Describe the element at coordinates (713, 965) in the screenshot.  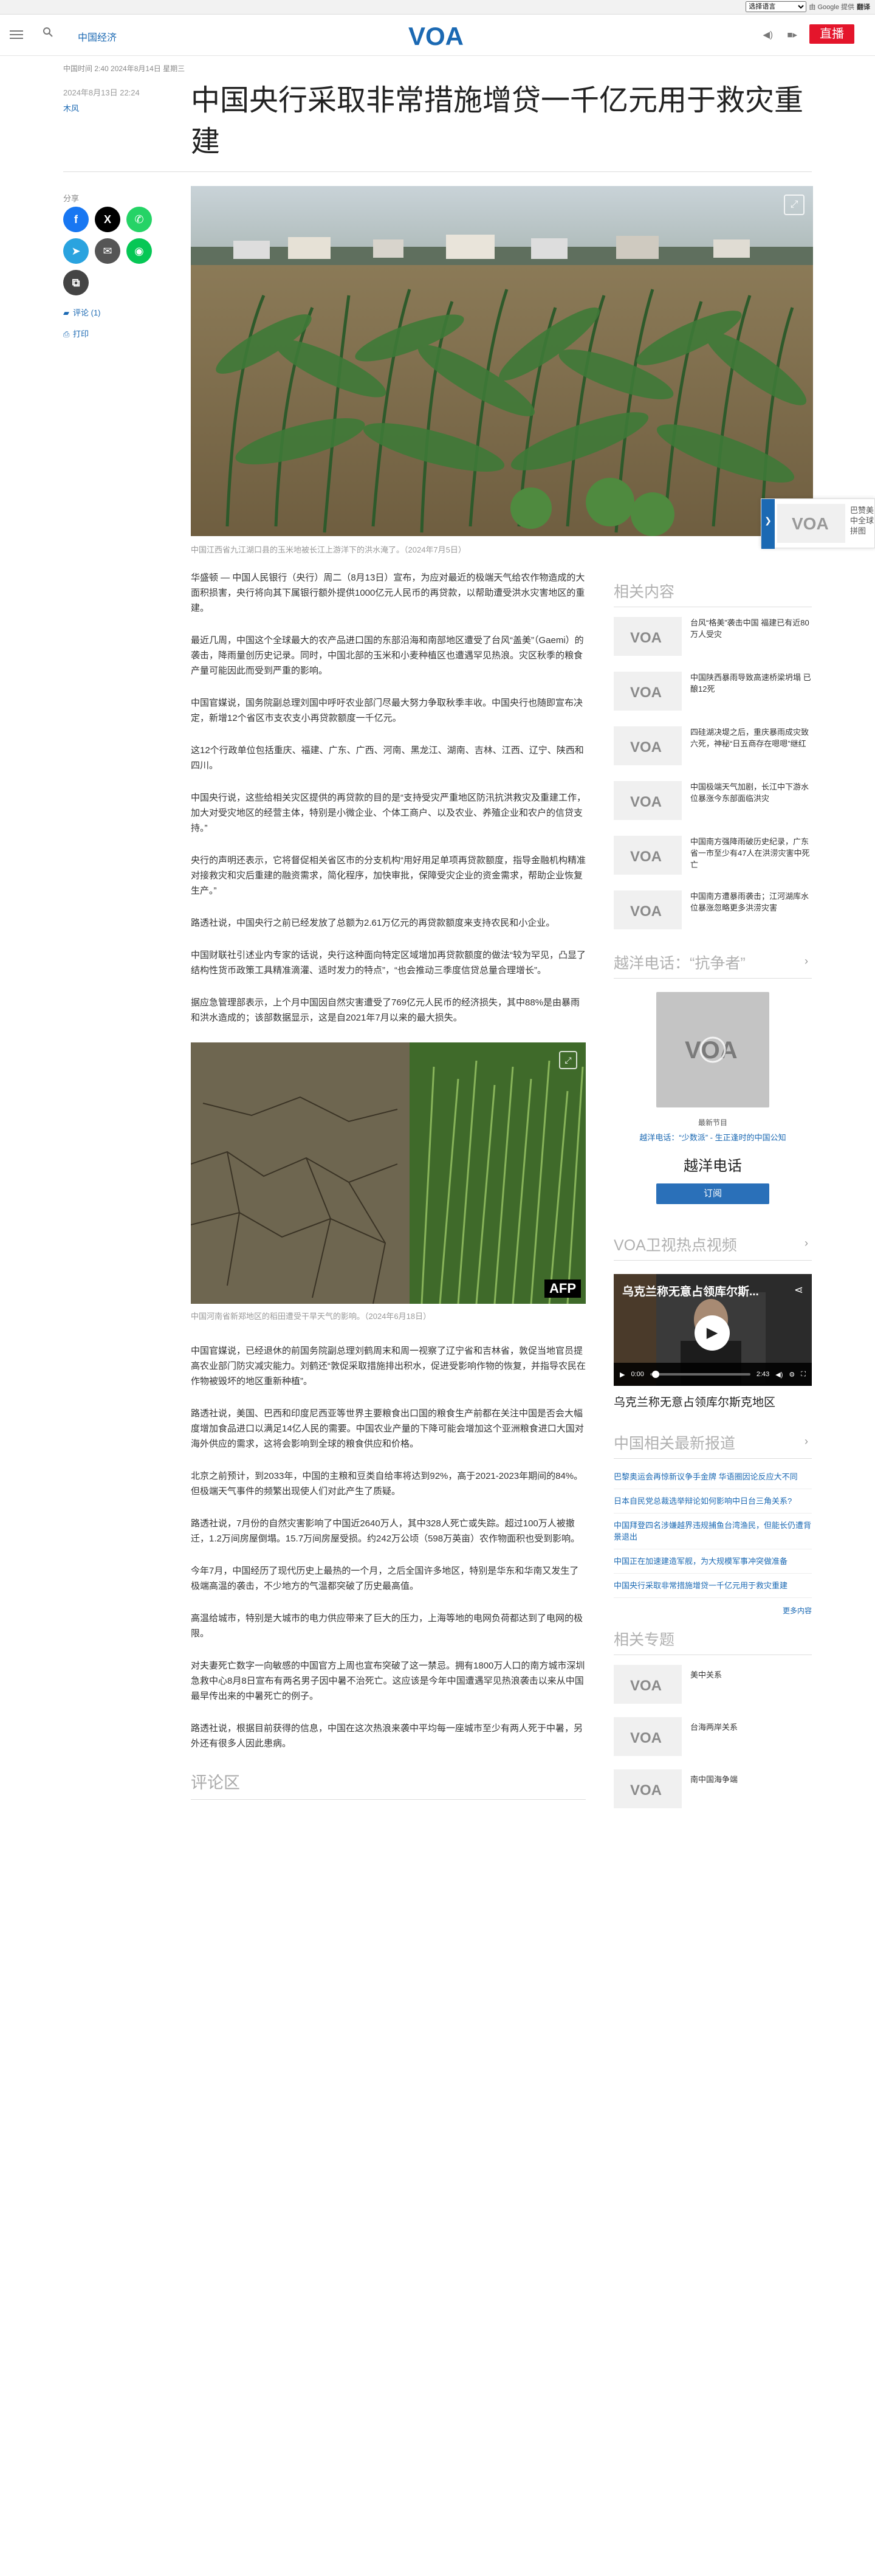
I see `phone-heading: 越洋电话：“抗争者” ›` at that location.